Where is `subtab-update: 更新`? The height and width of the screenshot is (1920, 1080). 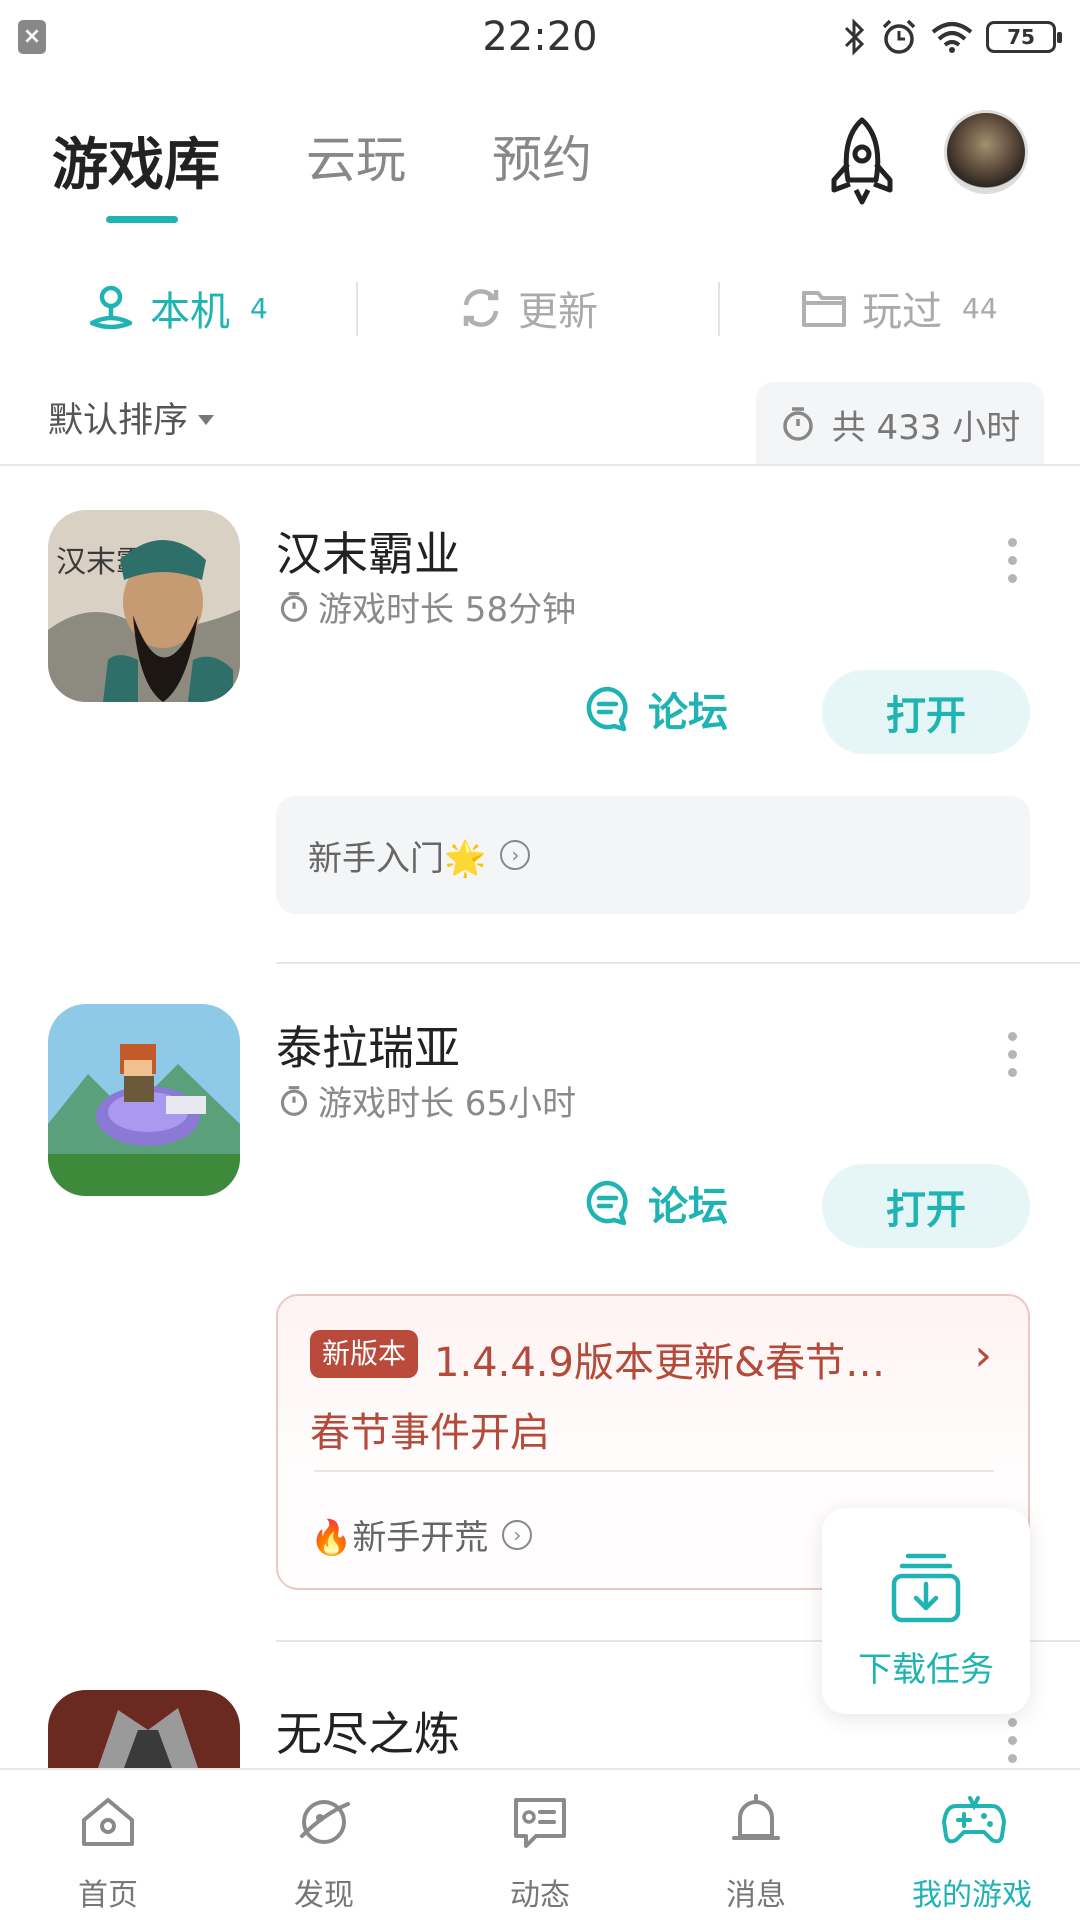 subtab-update: 更新 is located at coordinates (528, 308).